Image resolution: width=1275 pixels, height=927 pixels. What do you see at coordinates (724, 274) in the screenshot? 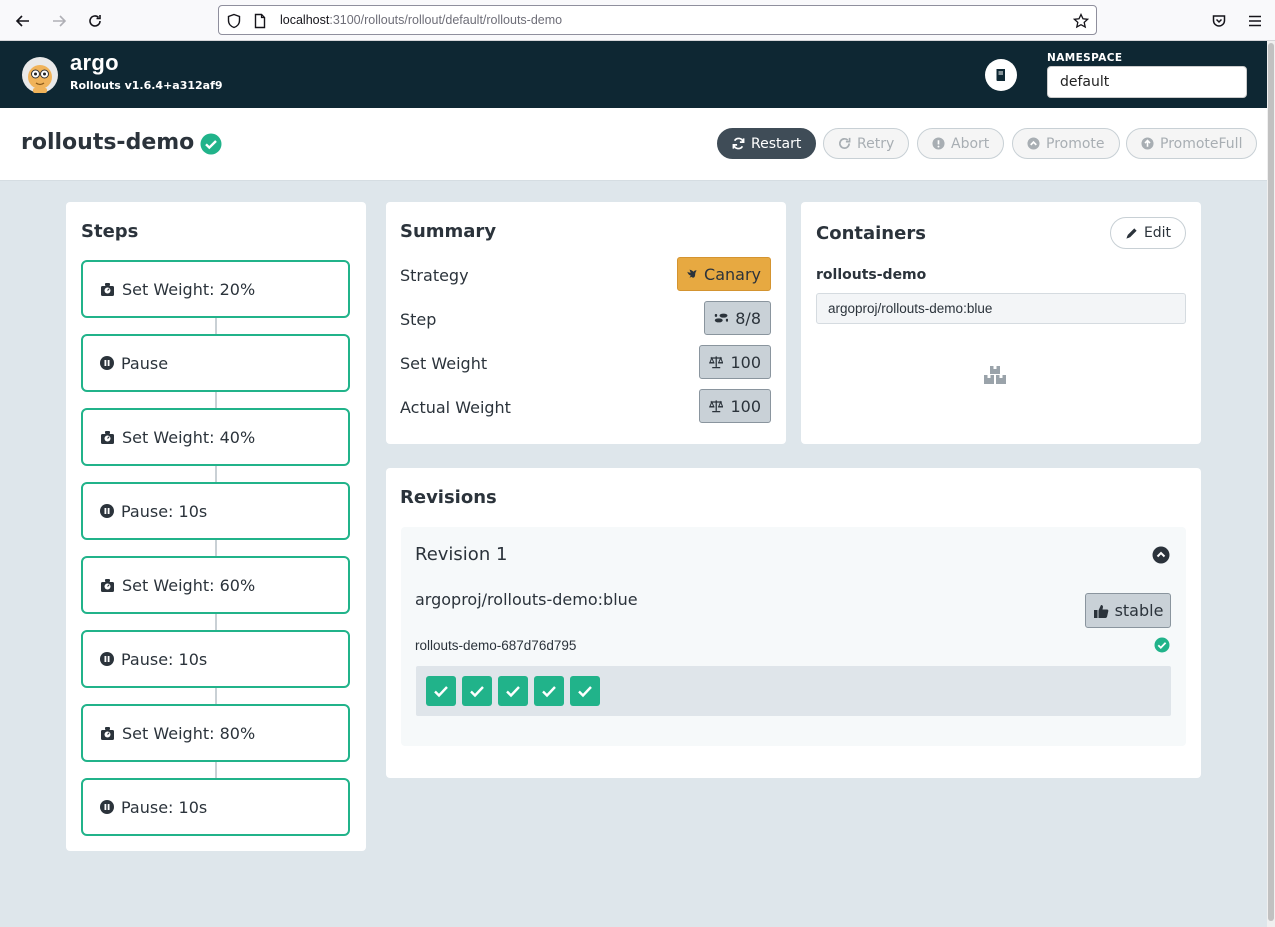
I see `strategy-badge: Canary` at bounding box center [724, 274].